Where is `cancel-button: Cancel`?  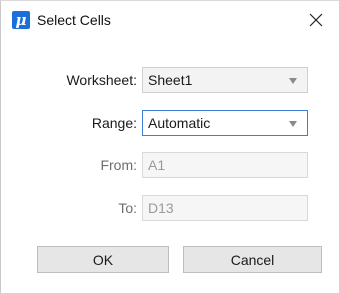 cancel-button: Cancel is located at coordinates (252, 259).